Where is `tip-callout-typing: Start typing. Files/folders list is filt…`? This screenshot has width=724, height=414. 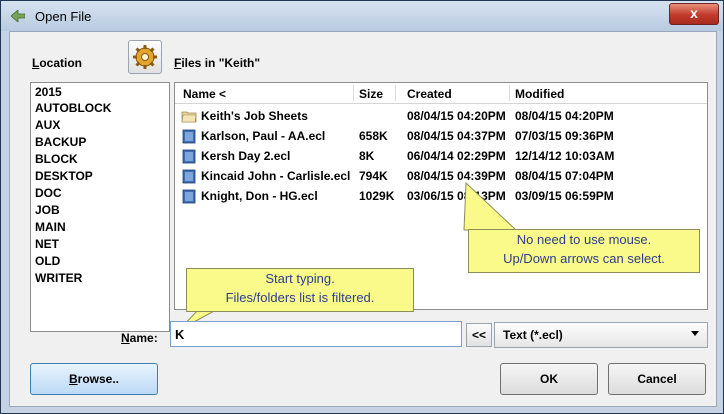
tip-callout-typing: Start typing. Files/folders list is filt… is located at coordinates (300, 290).